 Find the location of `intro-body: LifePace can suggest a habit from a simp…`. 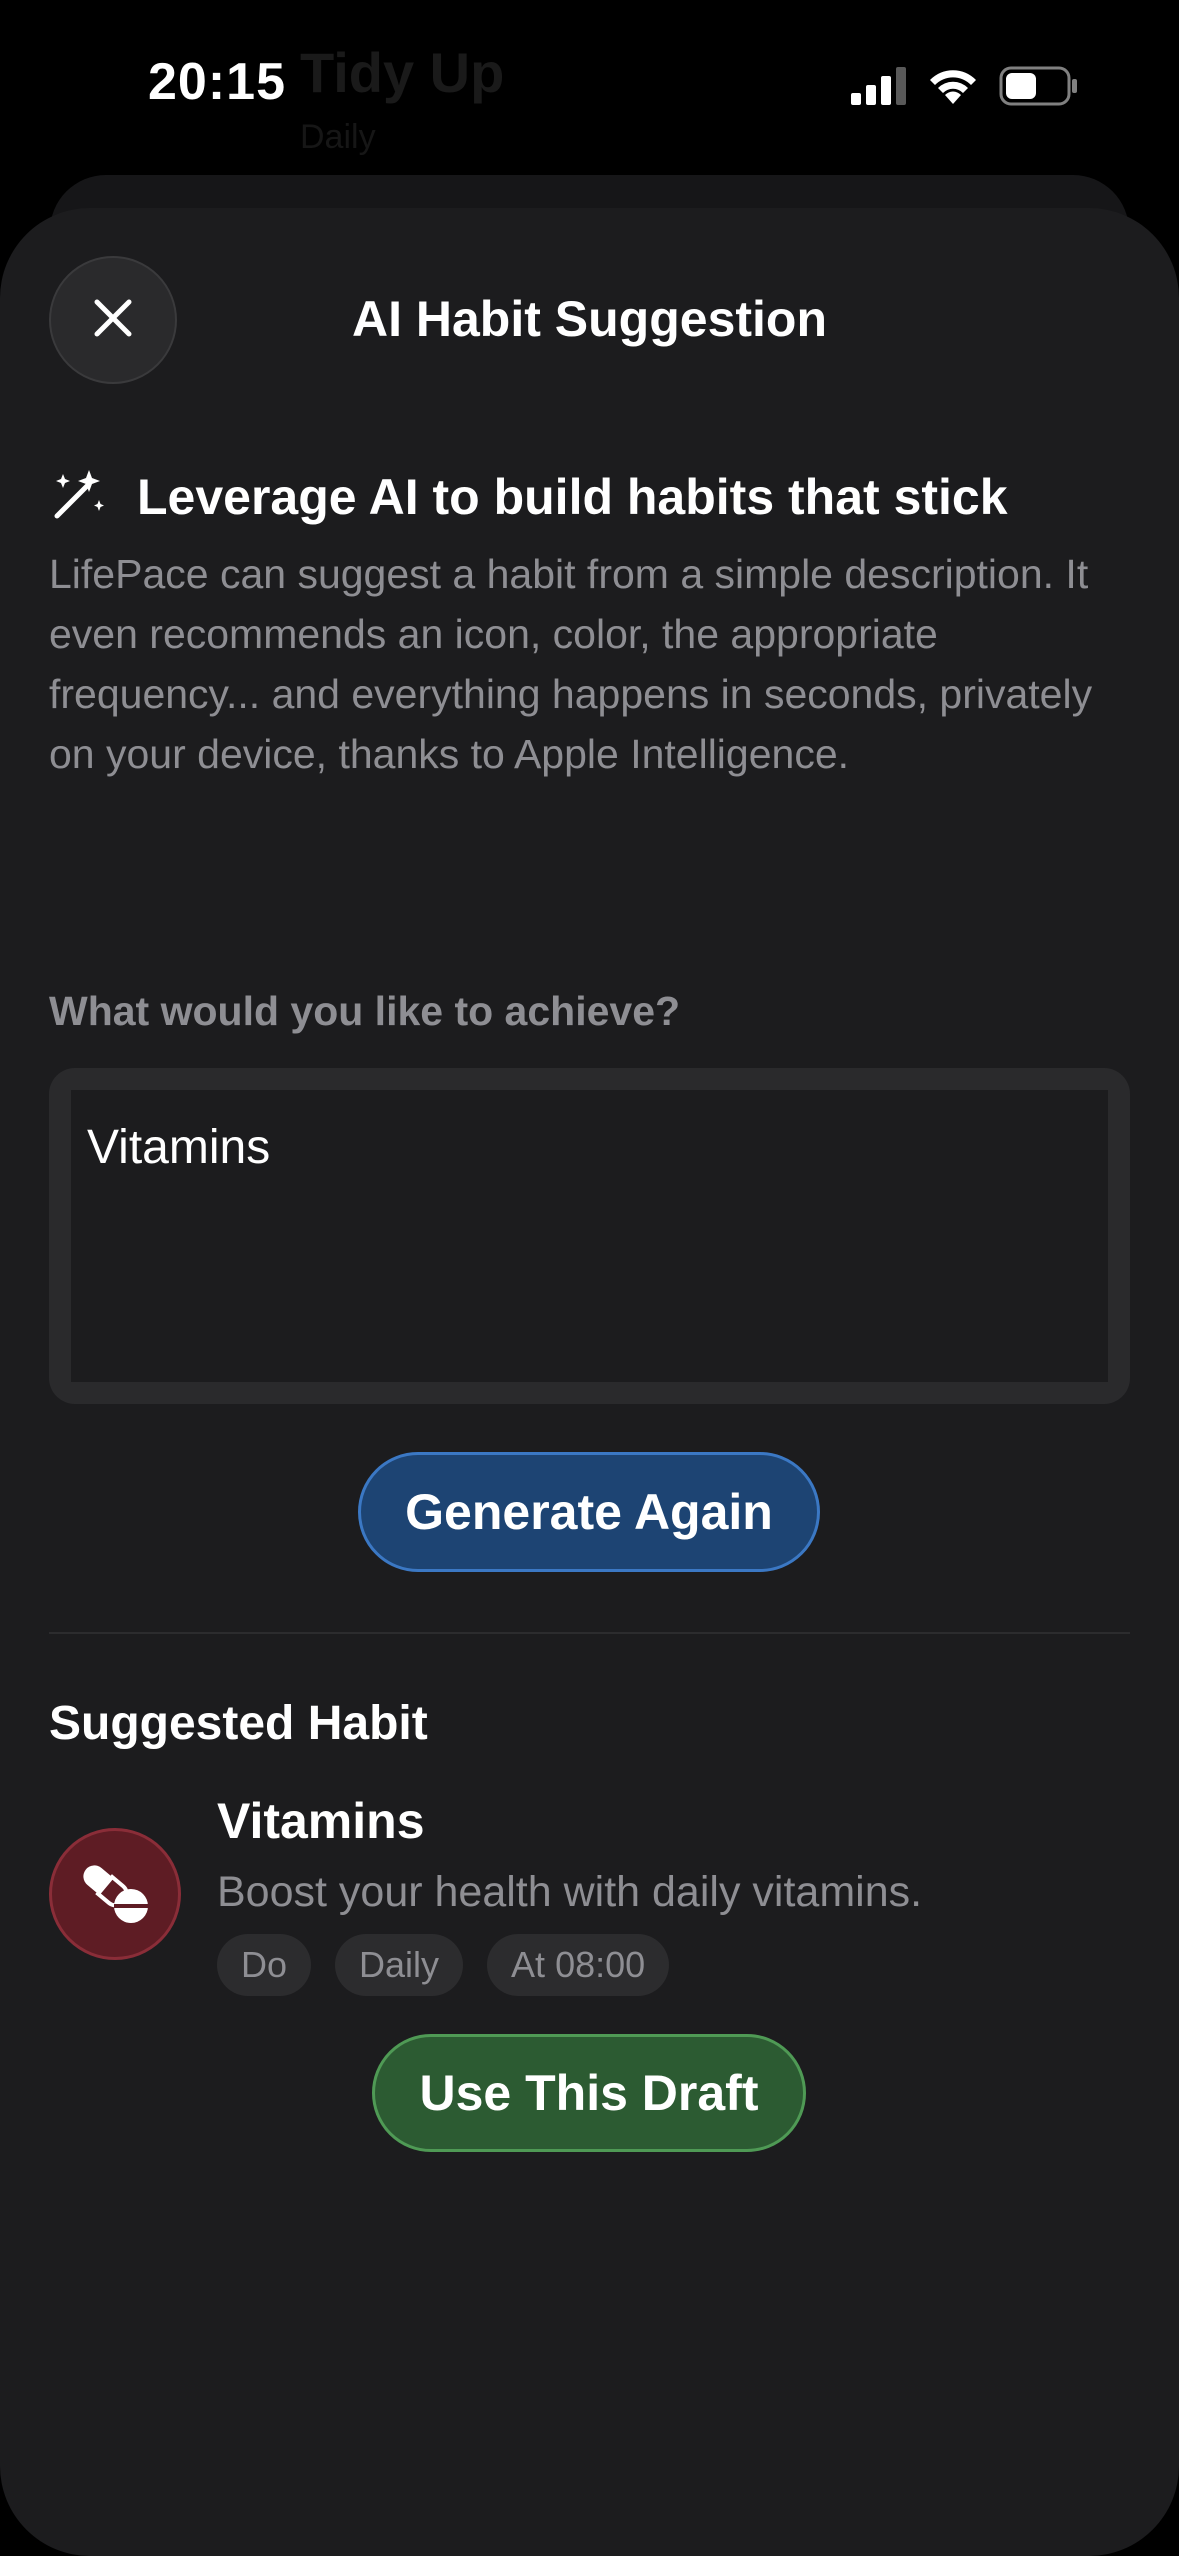

intro-body: LifePace can suggest a habit from a simp… is located at coordinates (571, 664).